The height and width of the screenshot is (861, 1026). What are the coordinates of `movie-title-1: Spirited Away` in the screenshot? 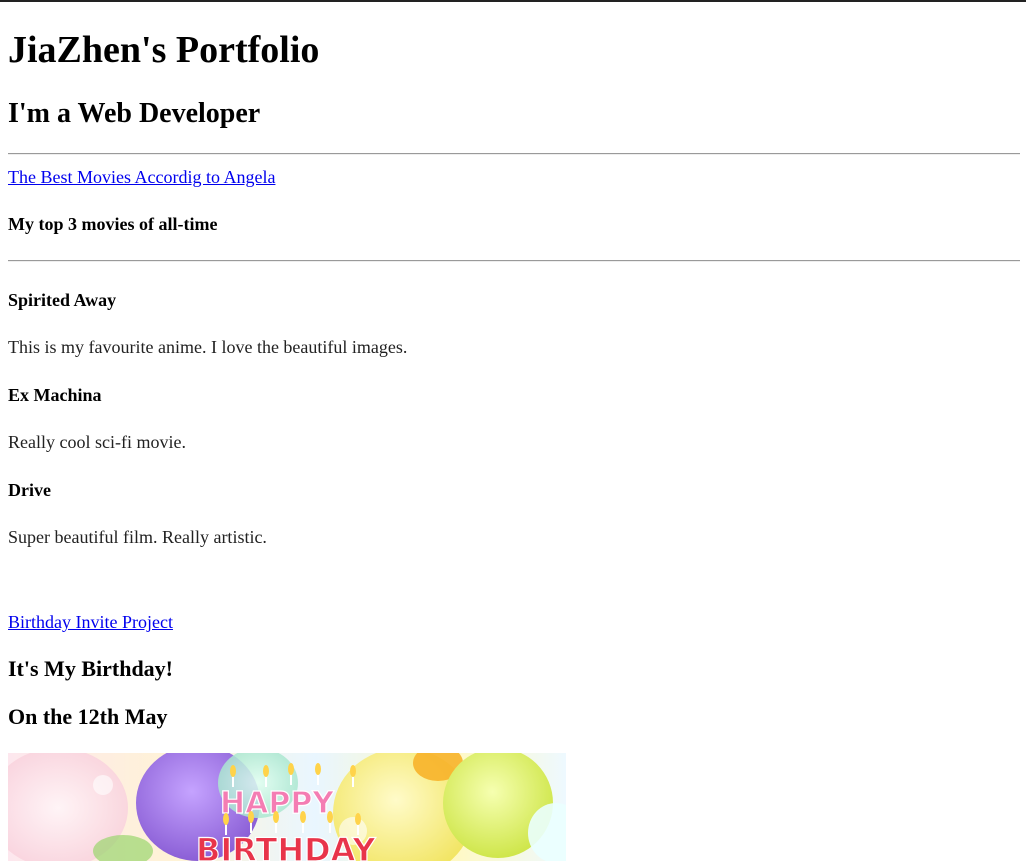 It's located at (62, 300).